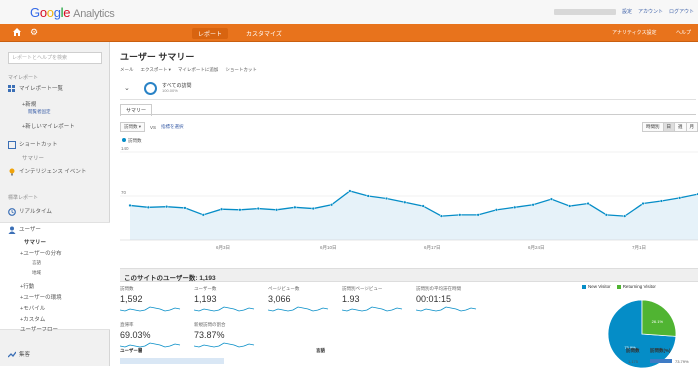  Describe the element at coordinates (156, 70) in the screenshot. I see `export-button: エクスポート ▾` at that location.